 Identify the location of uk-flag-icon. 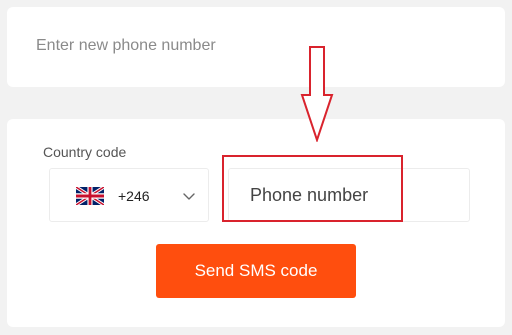
(90, 196).